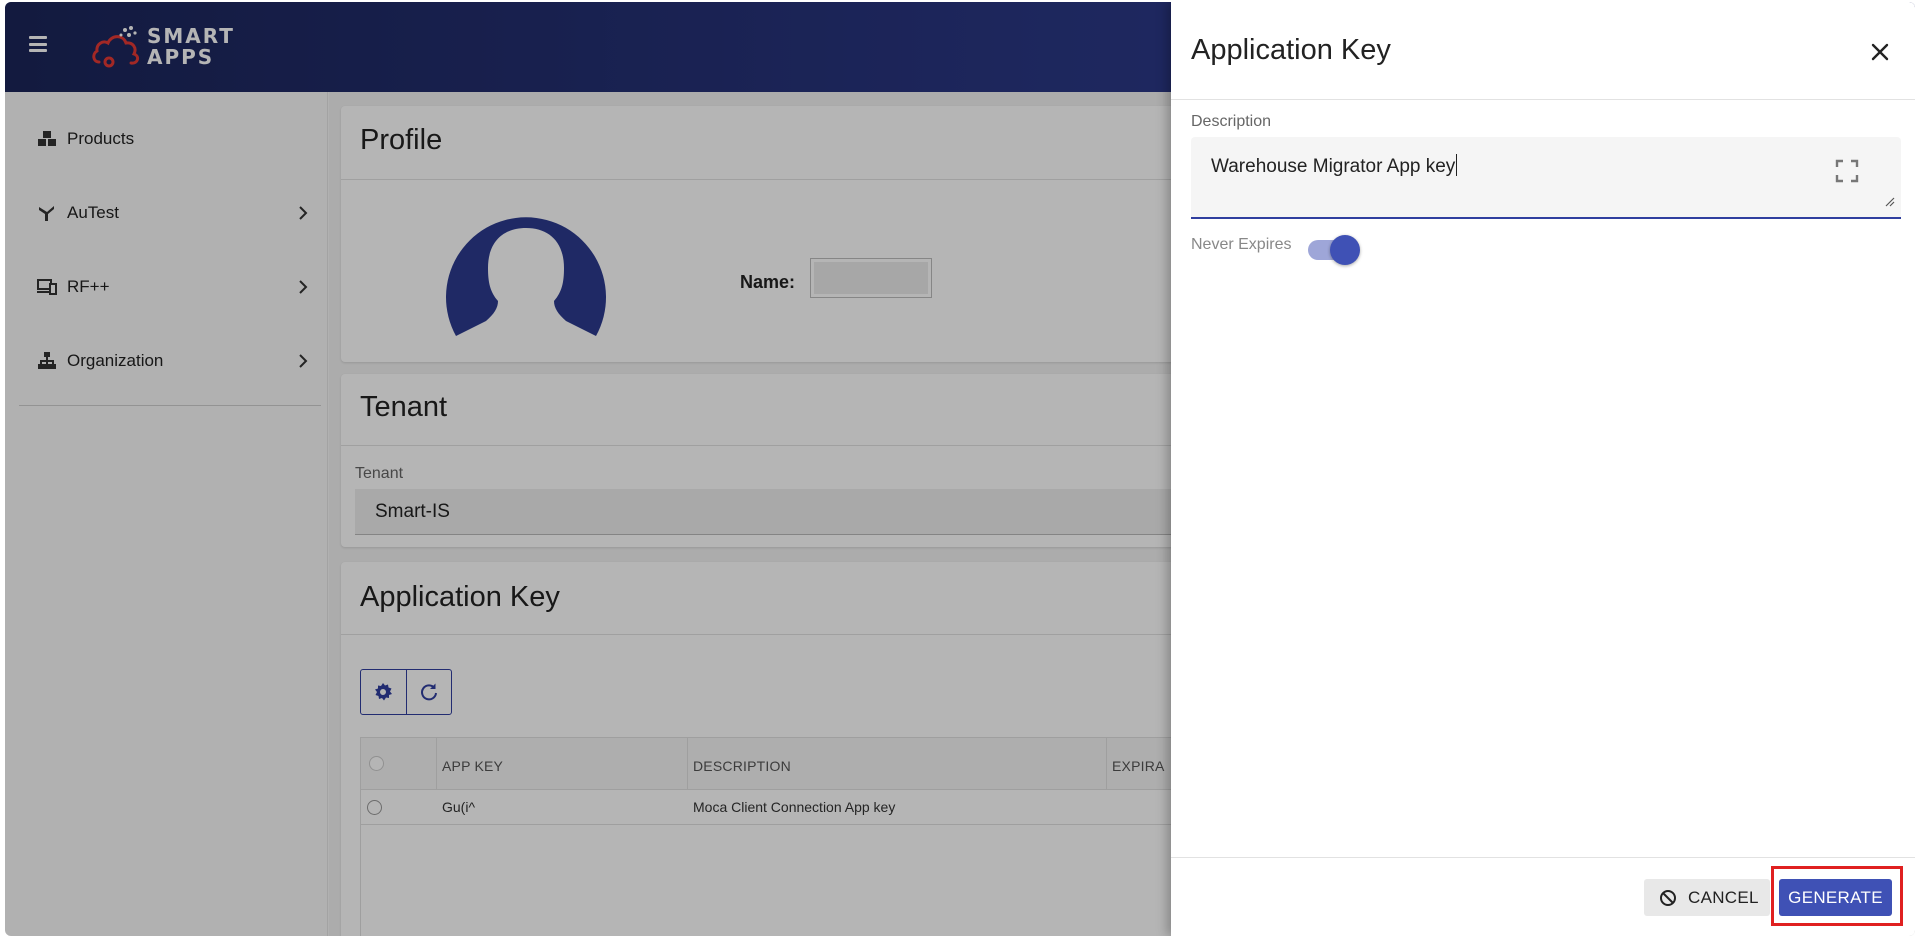  Describe the element at coordinates (1847, 171) in the screenshot. I see `fullscreen-icon` at that location.